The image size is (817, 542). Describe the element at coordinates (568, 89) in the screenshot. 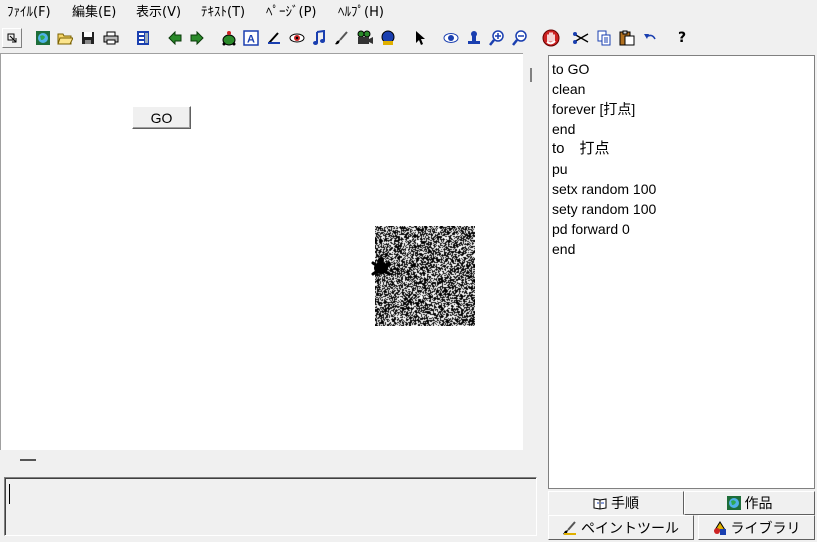

I see `code-line: clean` at that location.